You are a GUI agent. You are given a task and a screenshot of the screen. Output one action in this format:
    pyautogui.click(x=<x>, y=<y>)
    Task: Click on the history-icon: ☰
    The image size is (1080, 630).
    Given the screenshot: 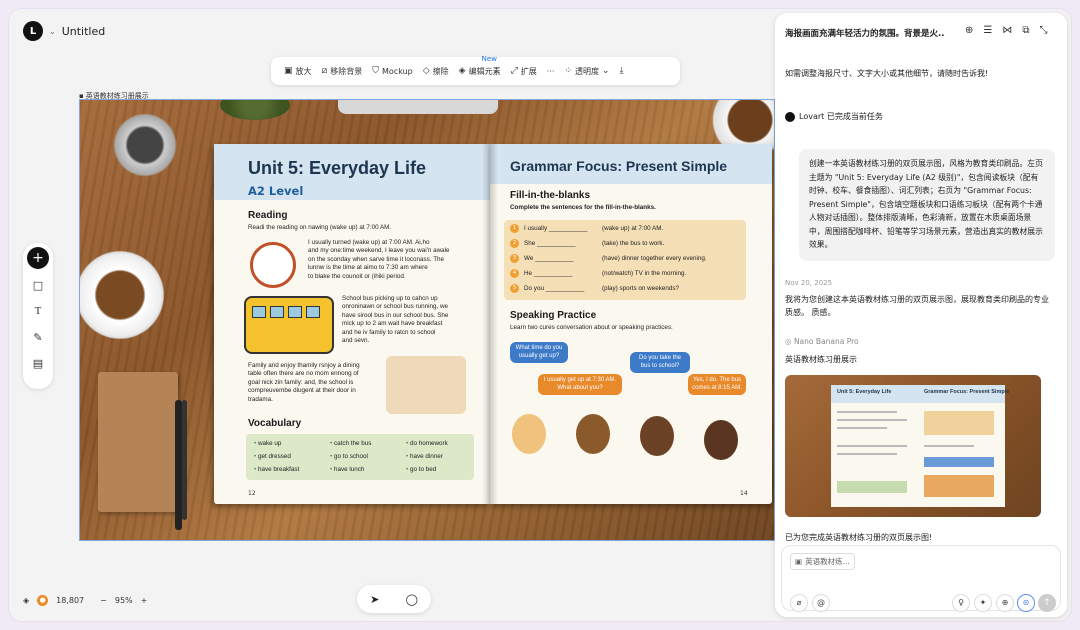 What is the action you would take?
    pyautogui.click(x=987, y=30)
    